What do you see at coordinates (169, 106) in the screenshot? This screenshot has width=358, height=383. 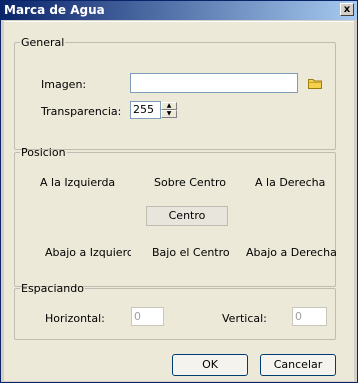 I see `spin-up-icon: ▲` at bounding box center [169, 106].